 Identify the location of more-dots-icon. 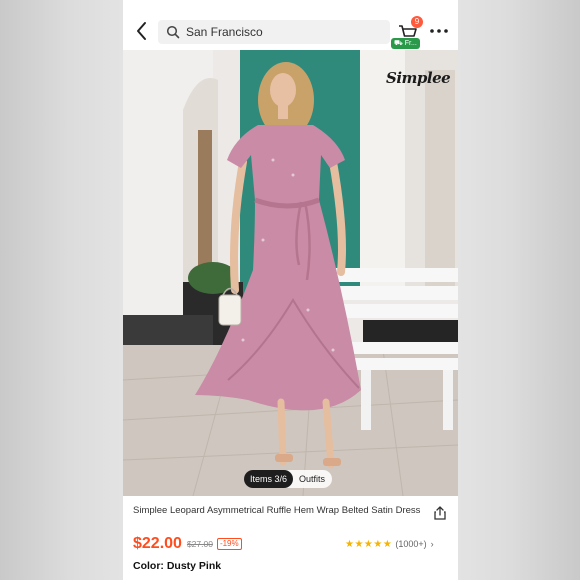
(439, 31).